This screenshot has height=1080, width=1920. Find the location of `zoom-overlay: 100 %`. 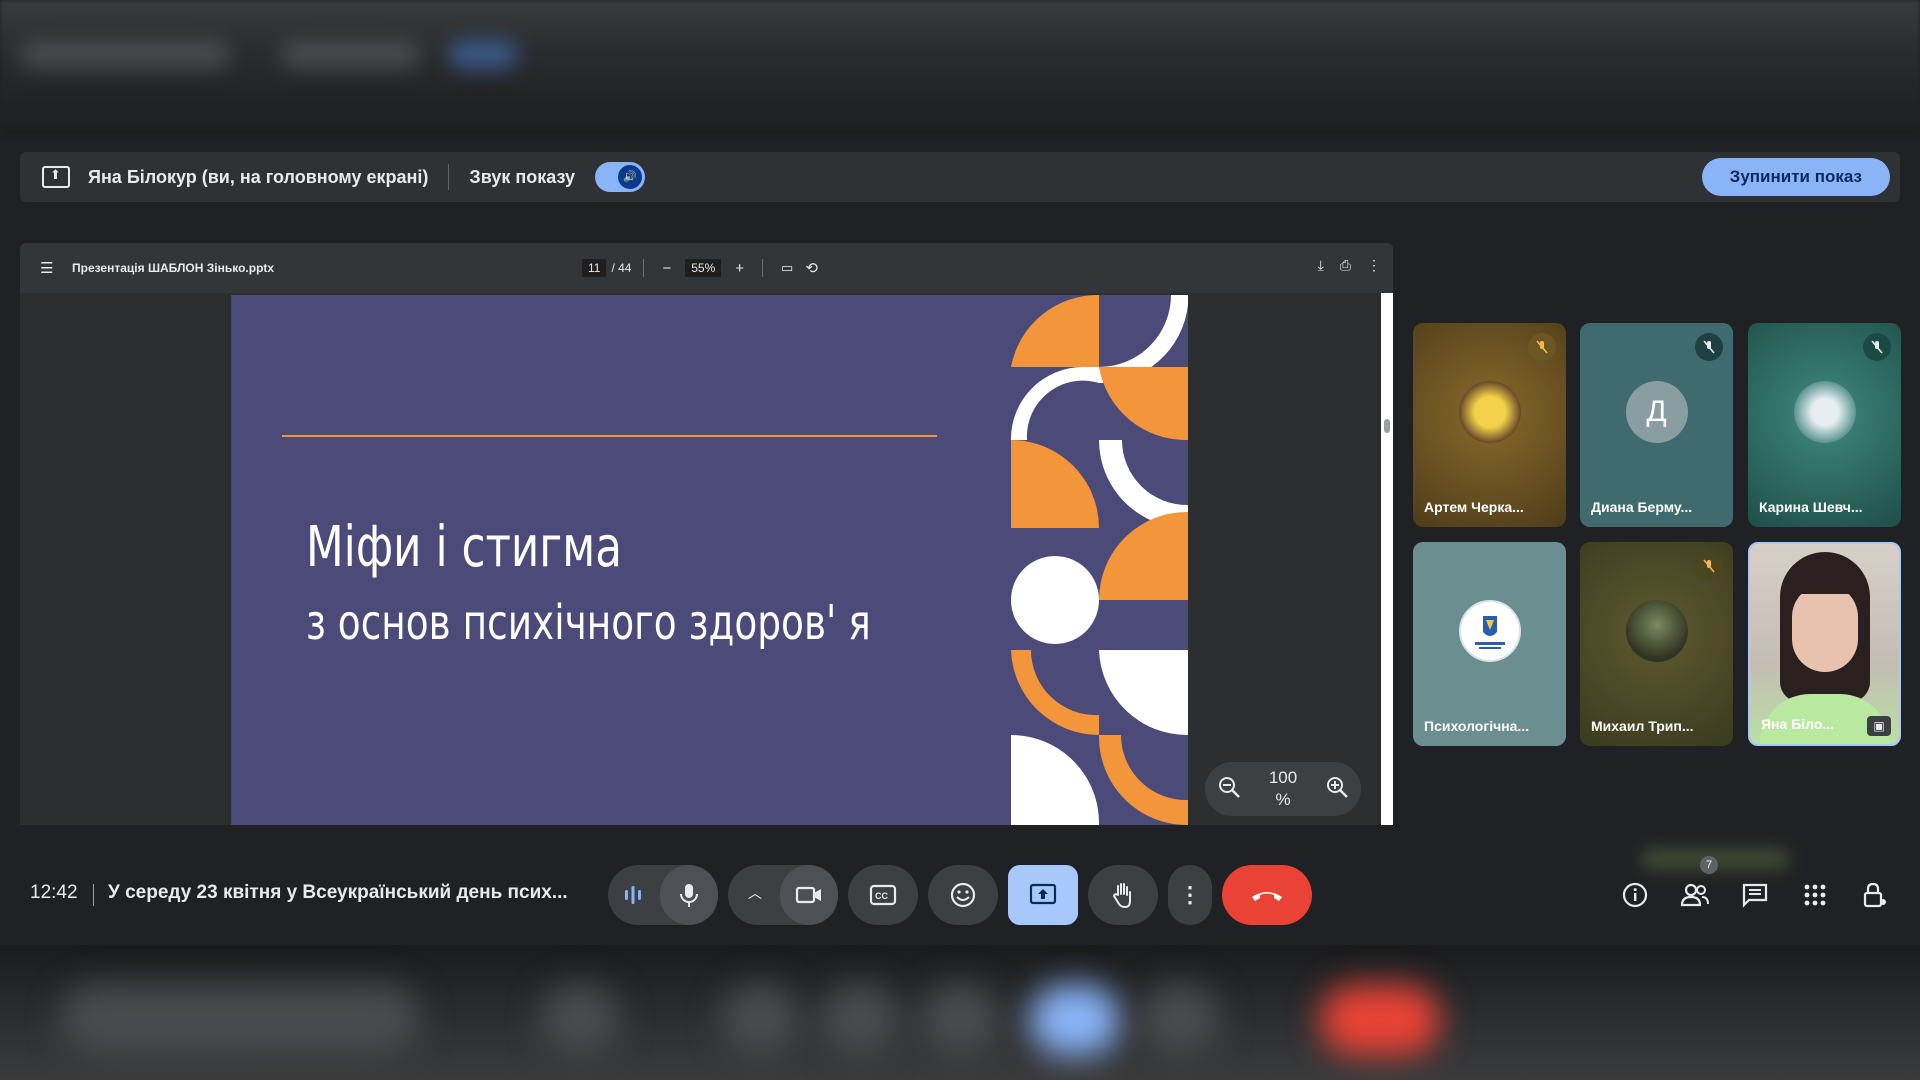

zoom-overlay: 100 % is located at coordinates (1283, 789).